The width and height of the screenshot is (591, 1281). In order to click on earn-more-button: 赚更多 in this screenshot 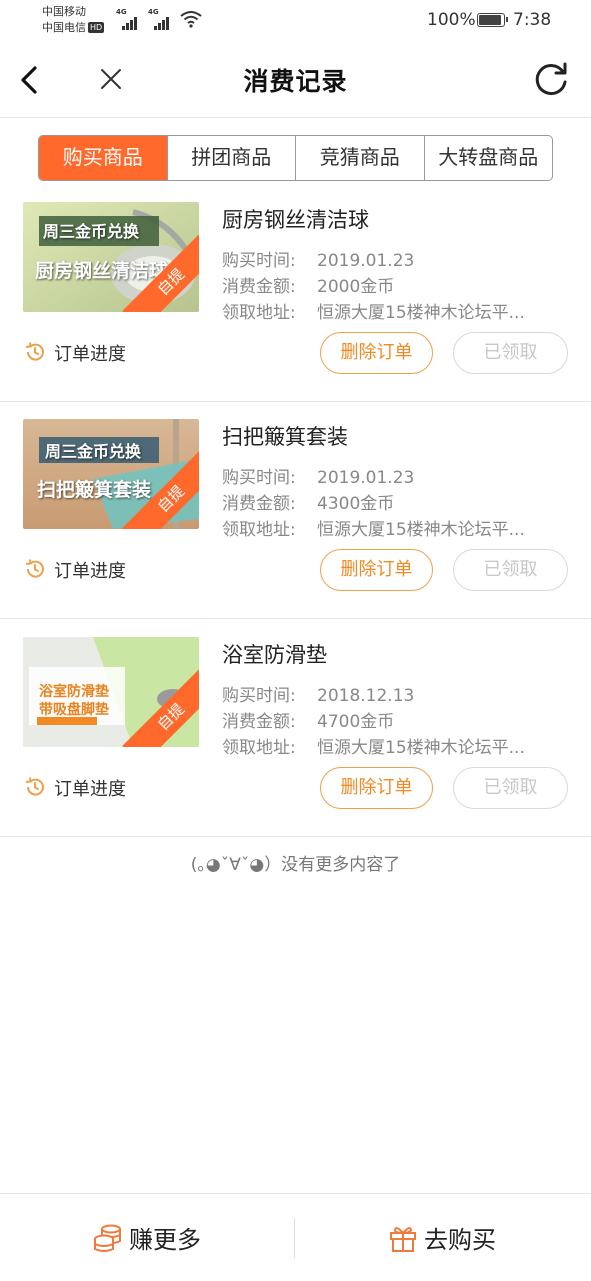, I will do `click(147, 1237)`.